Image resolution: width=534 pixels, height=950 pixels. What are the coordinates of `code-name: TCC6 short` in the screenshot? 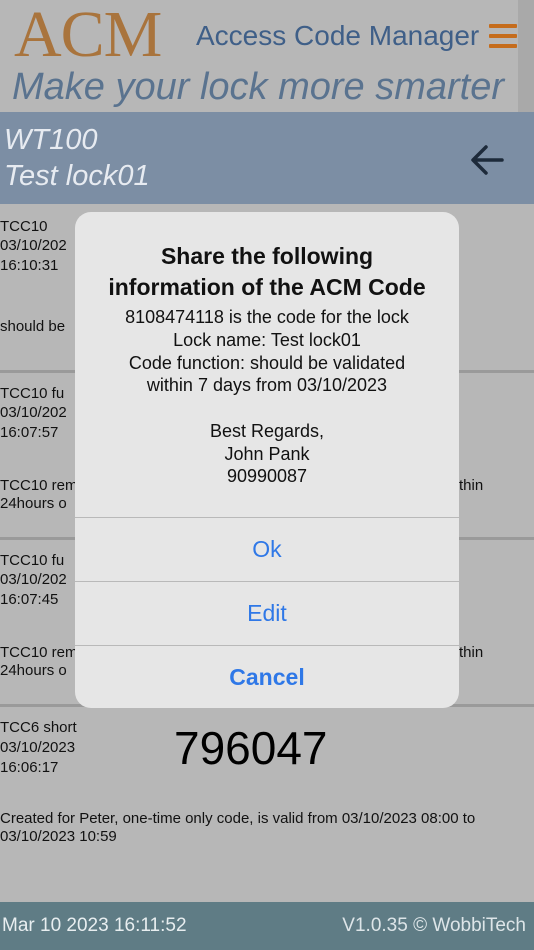 It's located at (38, 727).